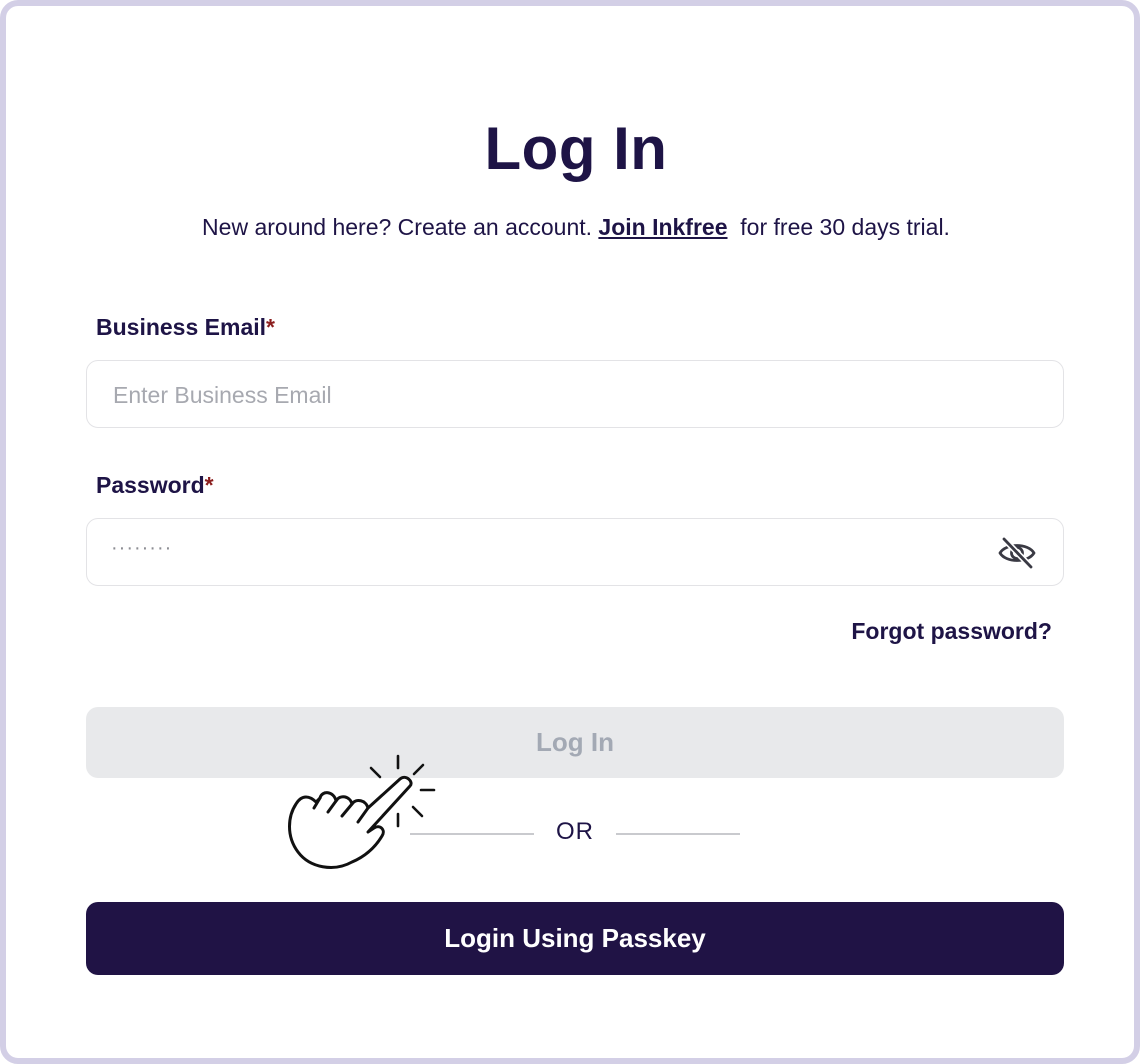 The width and height of the screenshot is (1140, 1064). I want to click on signup-prompt-text: New around here? Create an account., so click(400, 227).